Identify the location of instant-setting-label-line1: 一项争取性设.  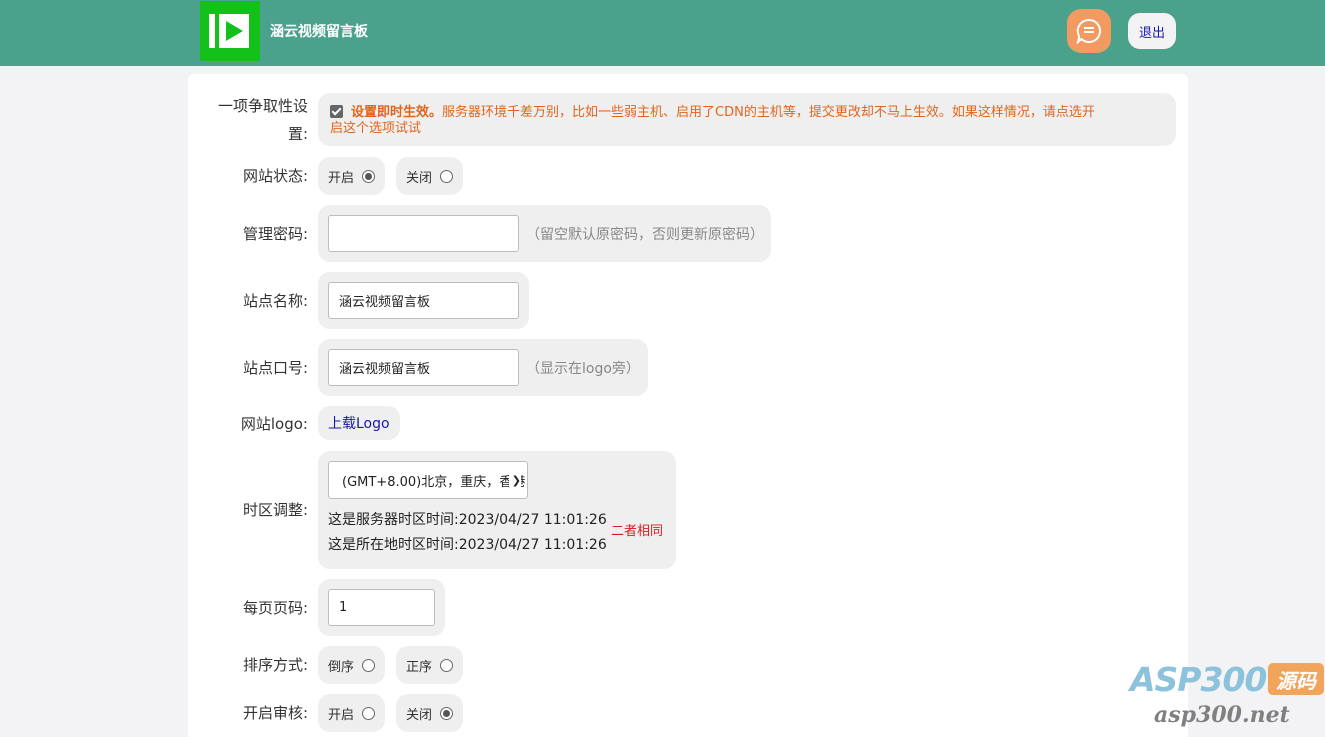
(262, 106).